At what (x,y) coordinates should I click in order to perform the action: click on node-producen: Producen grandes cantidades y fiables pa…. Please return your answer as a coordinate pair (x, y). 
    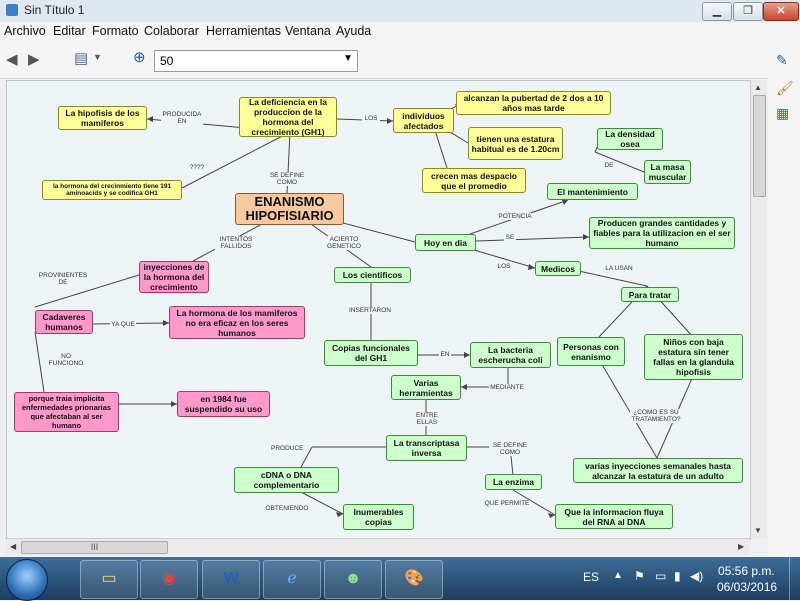
    Looking at the image, I should click on (662, 233).